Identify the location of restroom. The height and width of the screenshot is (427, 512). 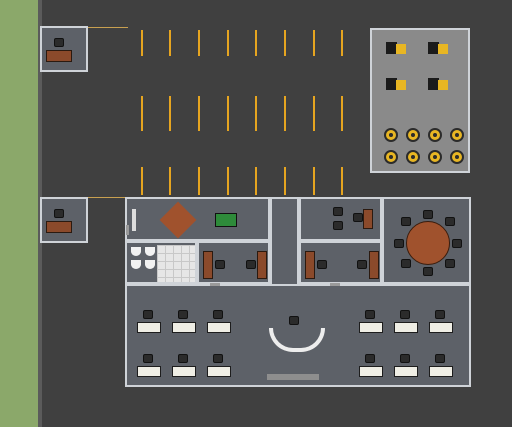
(161, 262).